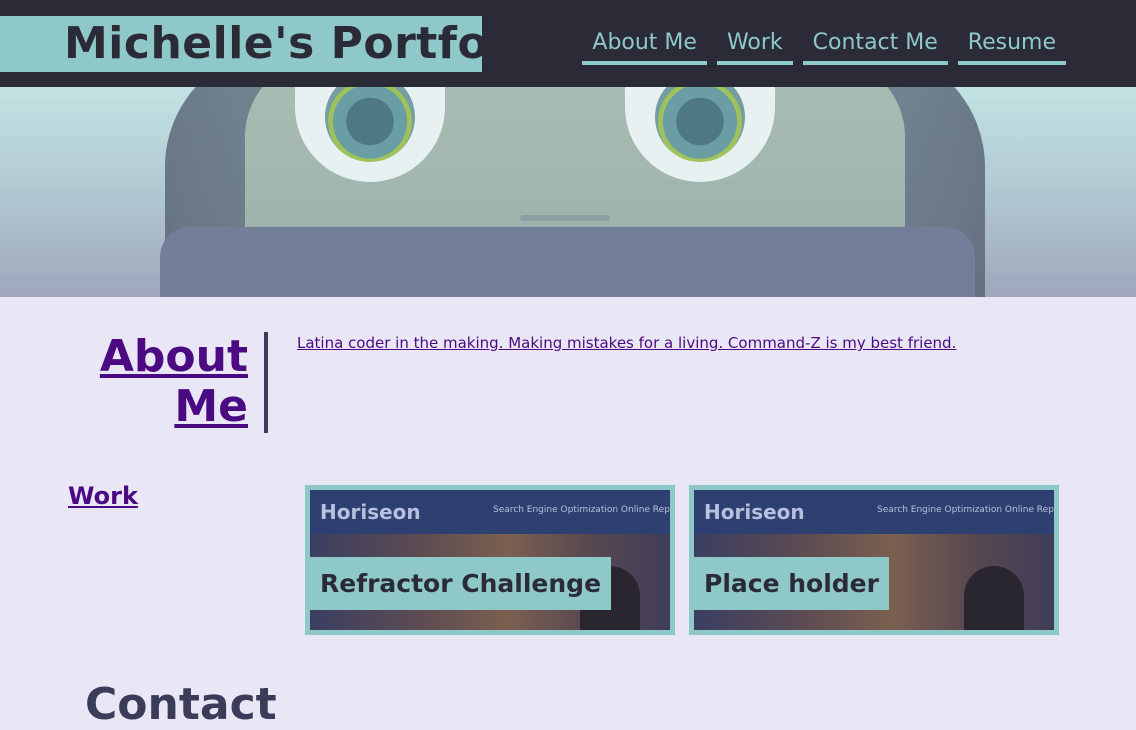 This screenshot has height=730, width=1136. Describe the element at coordinates (791, 583) in the screenshot. I see `project-label: Place holder` at that location.